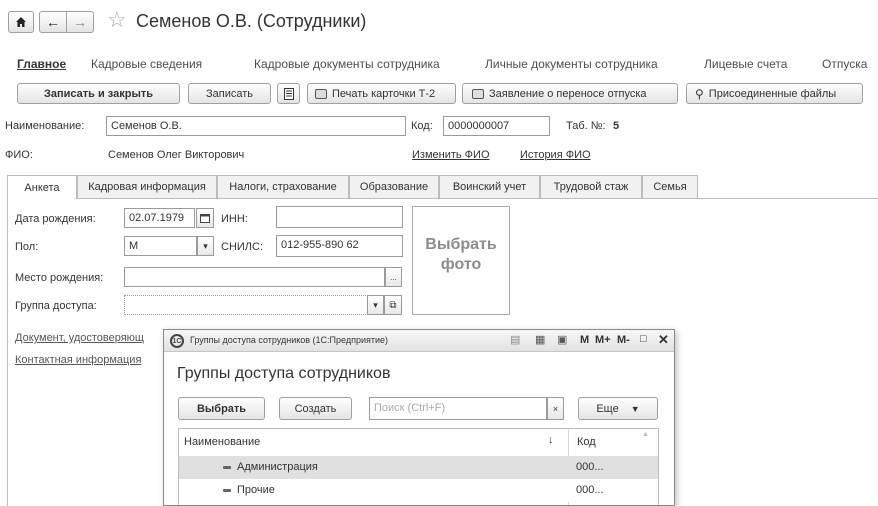  I want to click on code-field: 0000000007, so click(496, 126).